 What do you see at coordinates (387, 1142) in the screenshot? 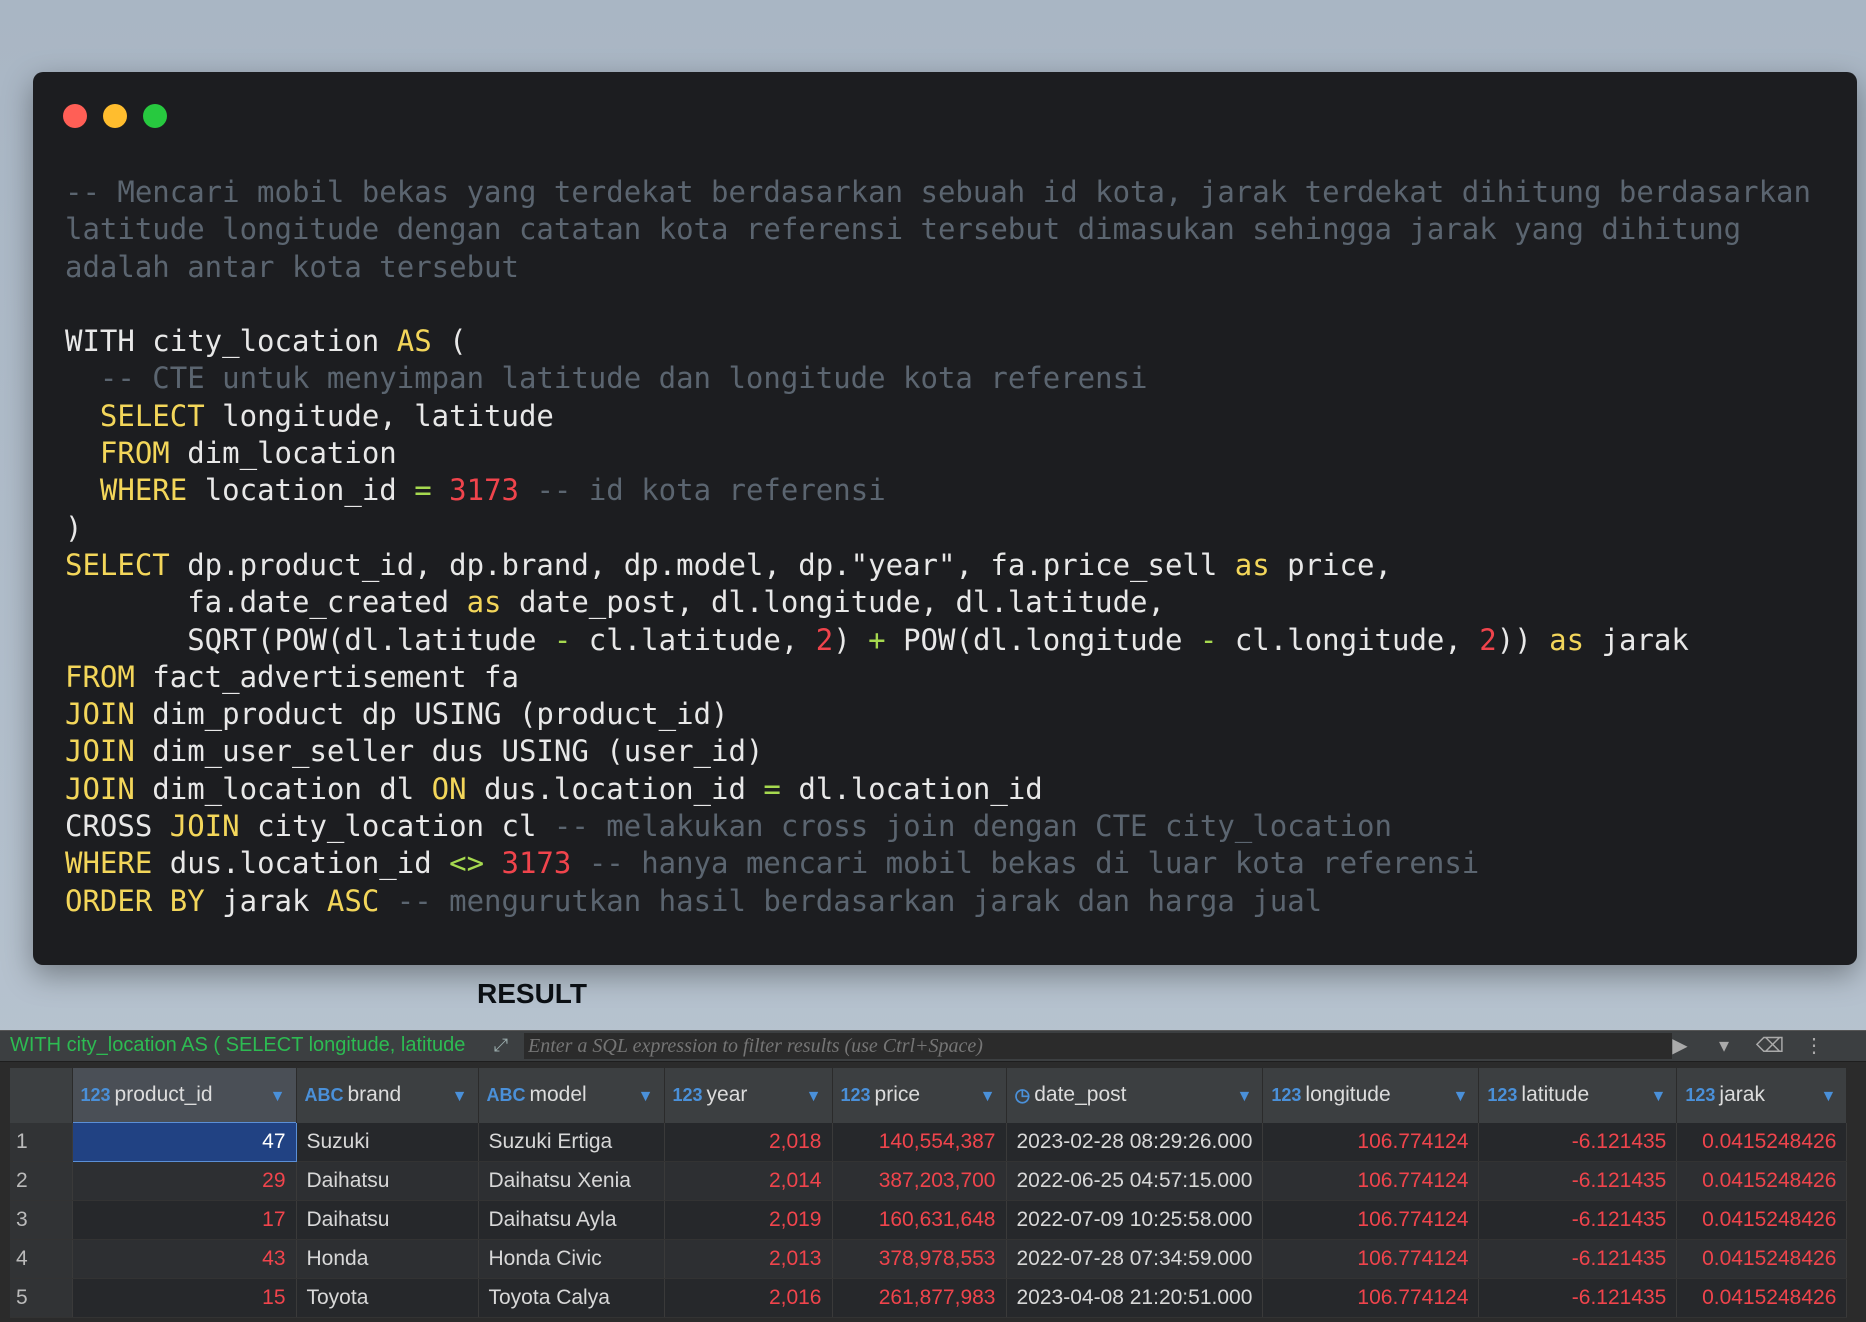
I see `cell-brand: Suzuki` at bounding box center [387, 1142].